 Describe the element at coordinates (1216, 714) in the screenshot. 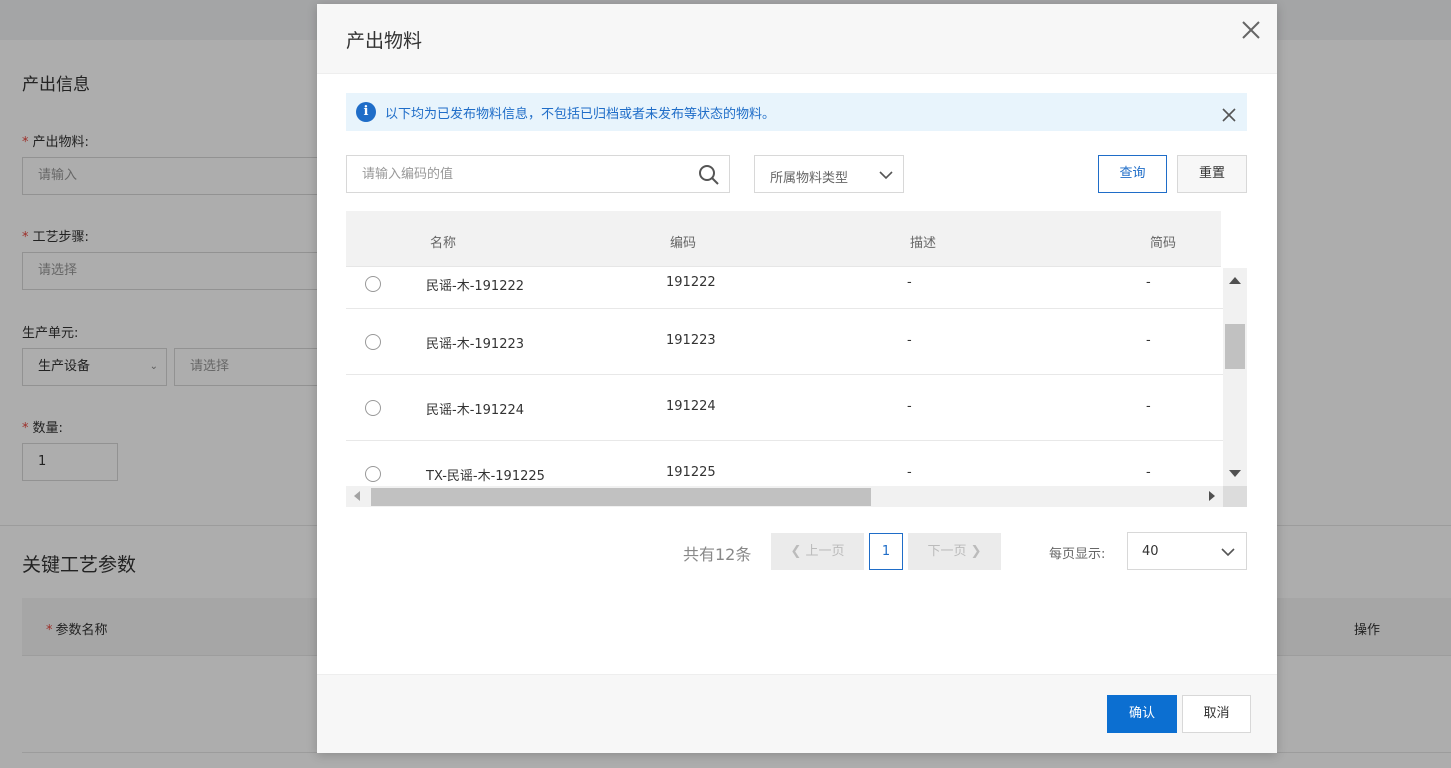

I see `cancel-button: 取消` at that location.